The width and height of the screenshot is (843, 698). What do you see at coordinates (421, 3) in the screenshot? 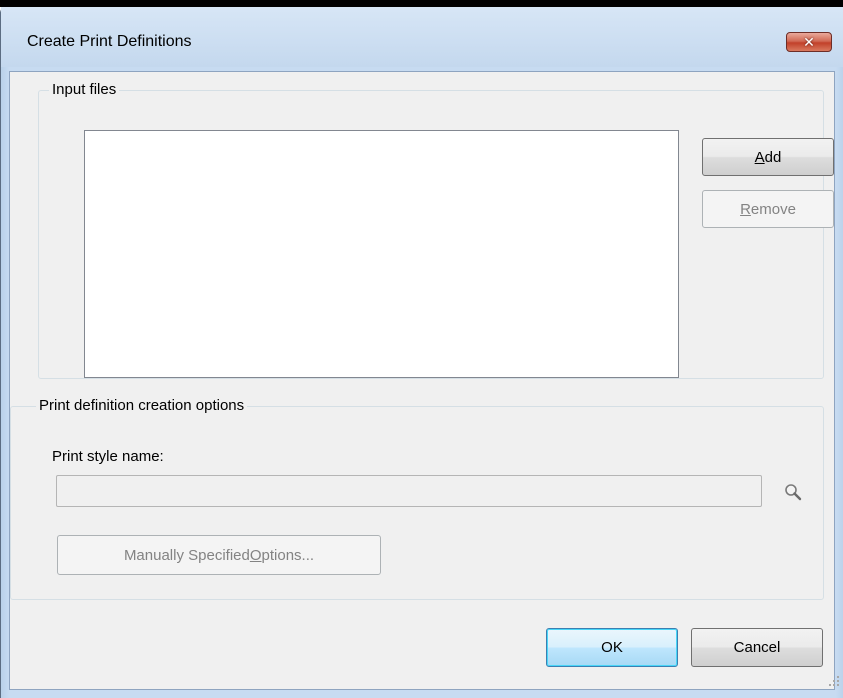
I see `screen-top-edge` at bounding box center [421, 3].